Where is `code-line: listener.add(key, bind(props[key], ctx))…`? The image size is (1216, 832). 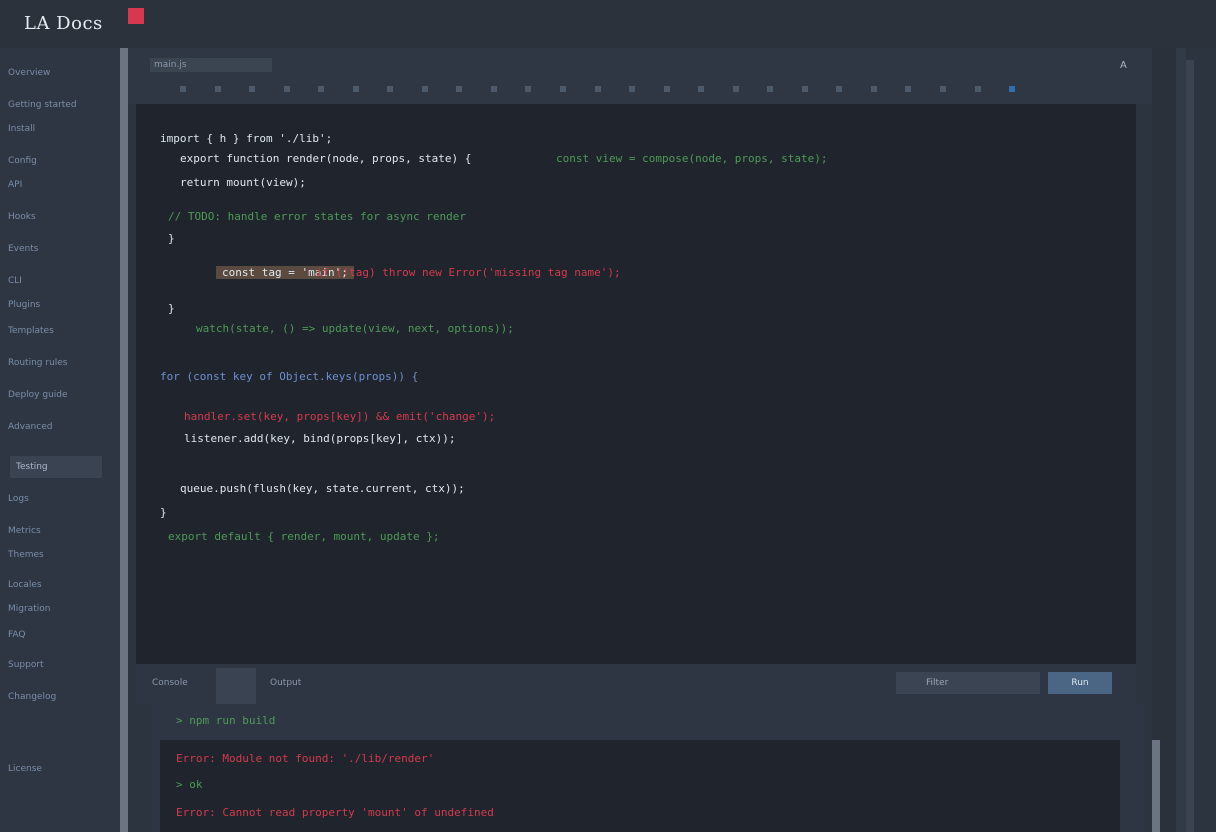 code-line: listener.add(key, bind(props[key], ctx))… is located at coordinates (320, 438).